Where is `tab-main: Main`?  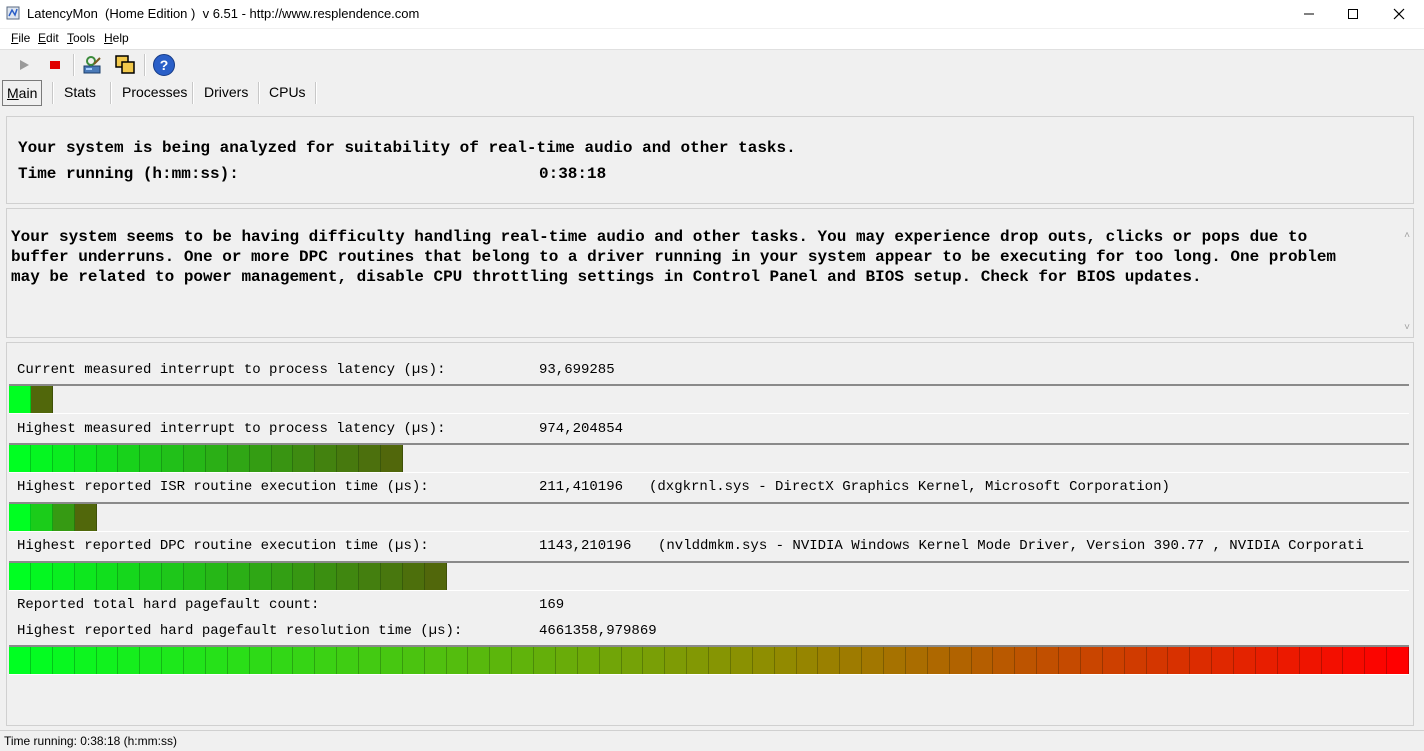 tab-main: Main is located at coordinates (22, 93).